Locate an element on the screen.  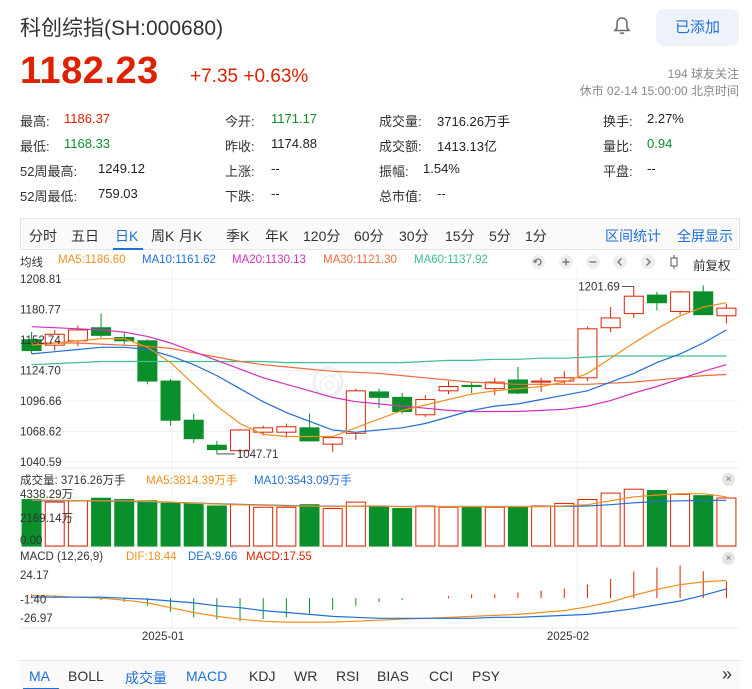
indicator-tab: BIAS is located at coordinates (393, 676).